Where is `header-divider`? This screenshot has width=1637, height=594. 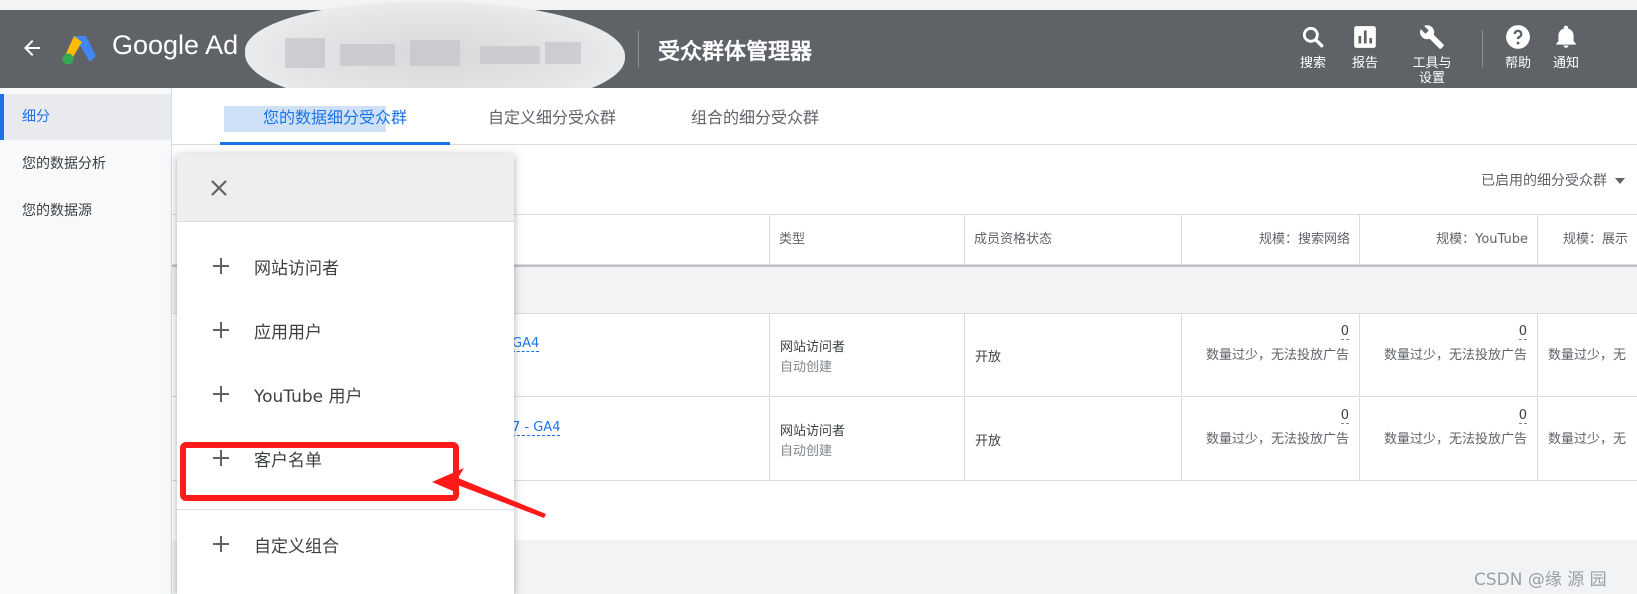 header-divider is located at coordinates (638, 49).